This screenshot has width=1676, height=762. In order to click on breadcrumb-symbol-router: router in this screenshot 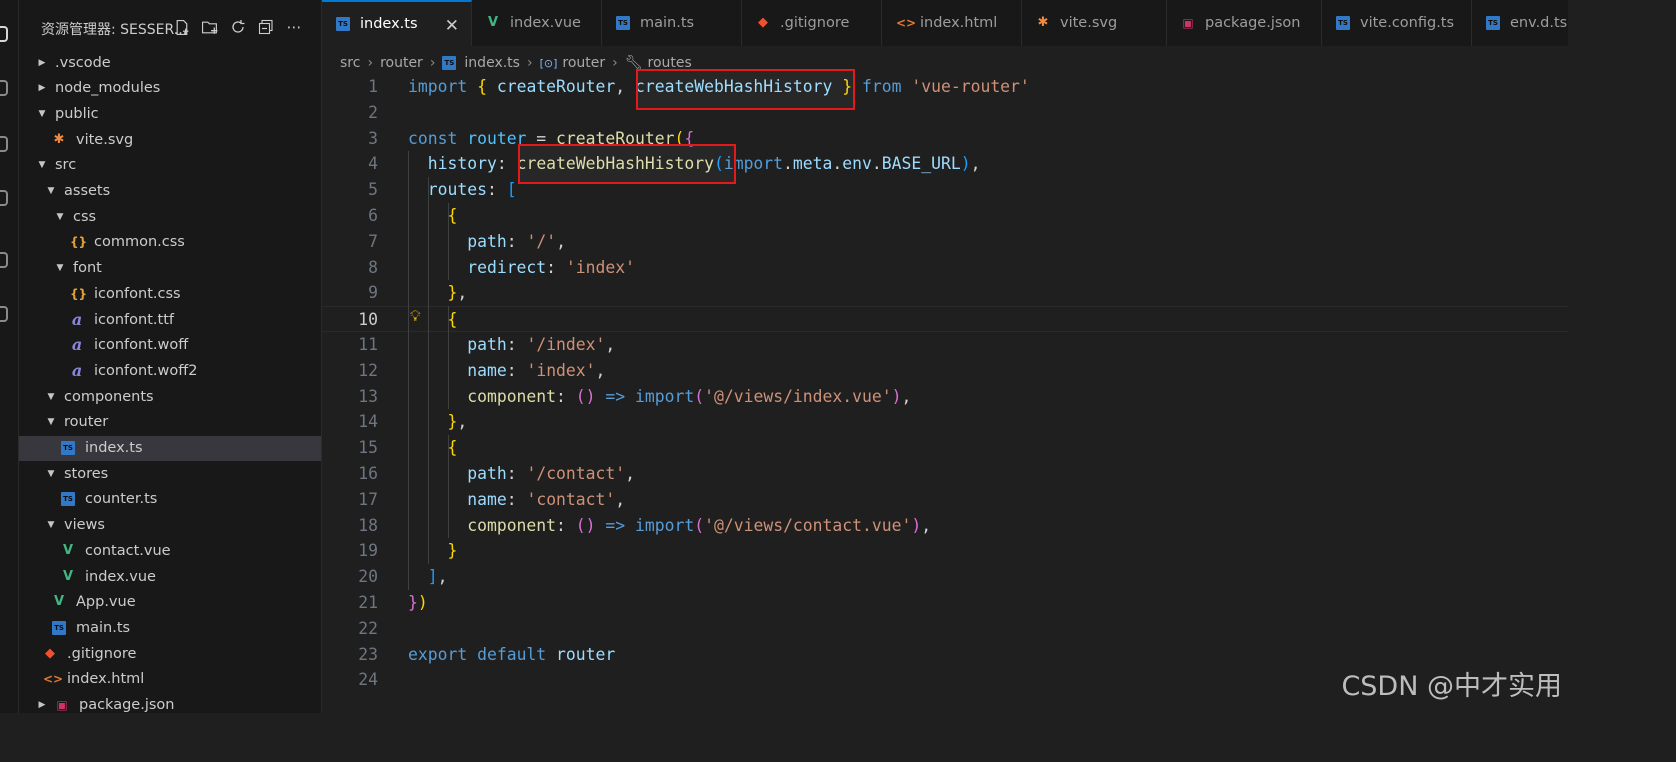, I will do `click(583, 63)`.